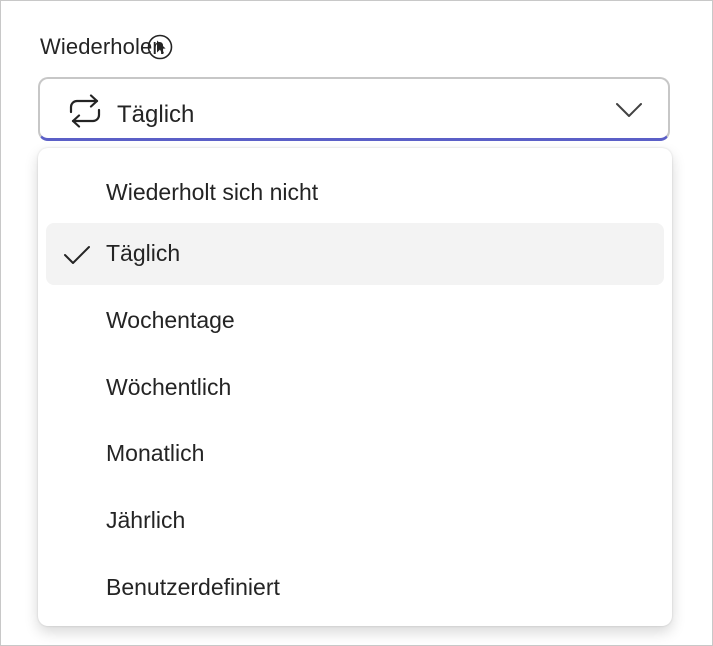  I want to click on chevron-down-icon, so click(629, 110).